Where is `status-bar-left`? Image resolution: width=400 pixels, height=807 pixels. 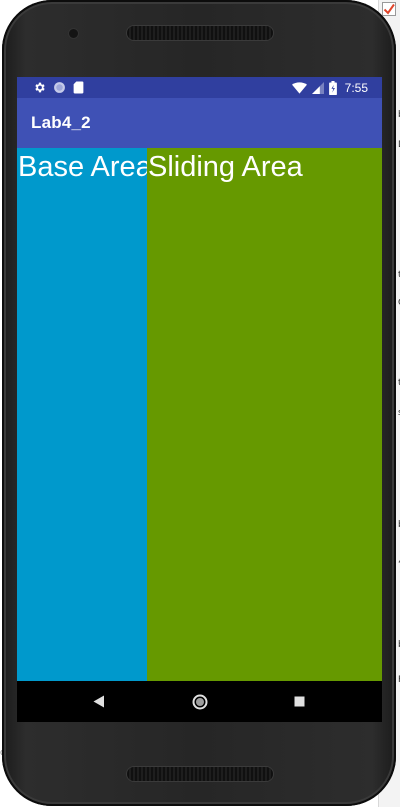 status-bar-left is located at coordinates (58, 87).